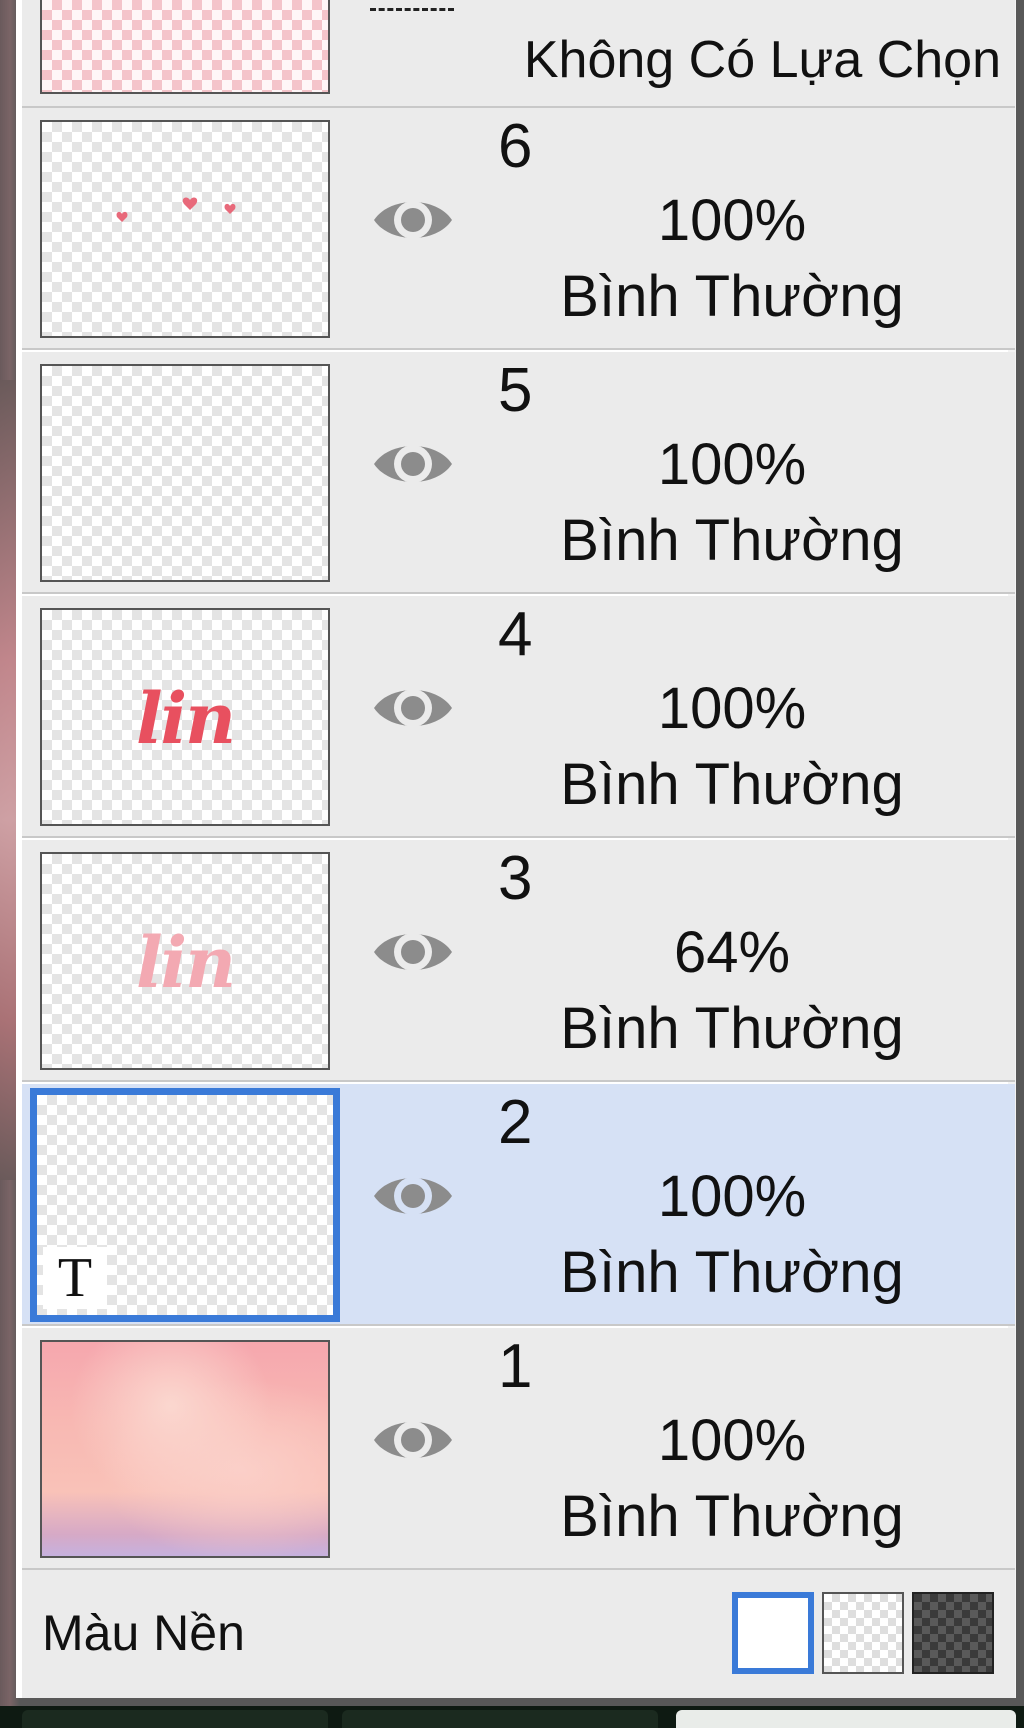 This screenshot has width=1024, height=1728. I want to click on selection-layer-row: Không Có Lựa Chọn, so click(518, 54).